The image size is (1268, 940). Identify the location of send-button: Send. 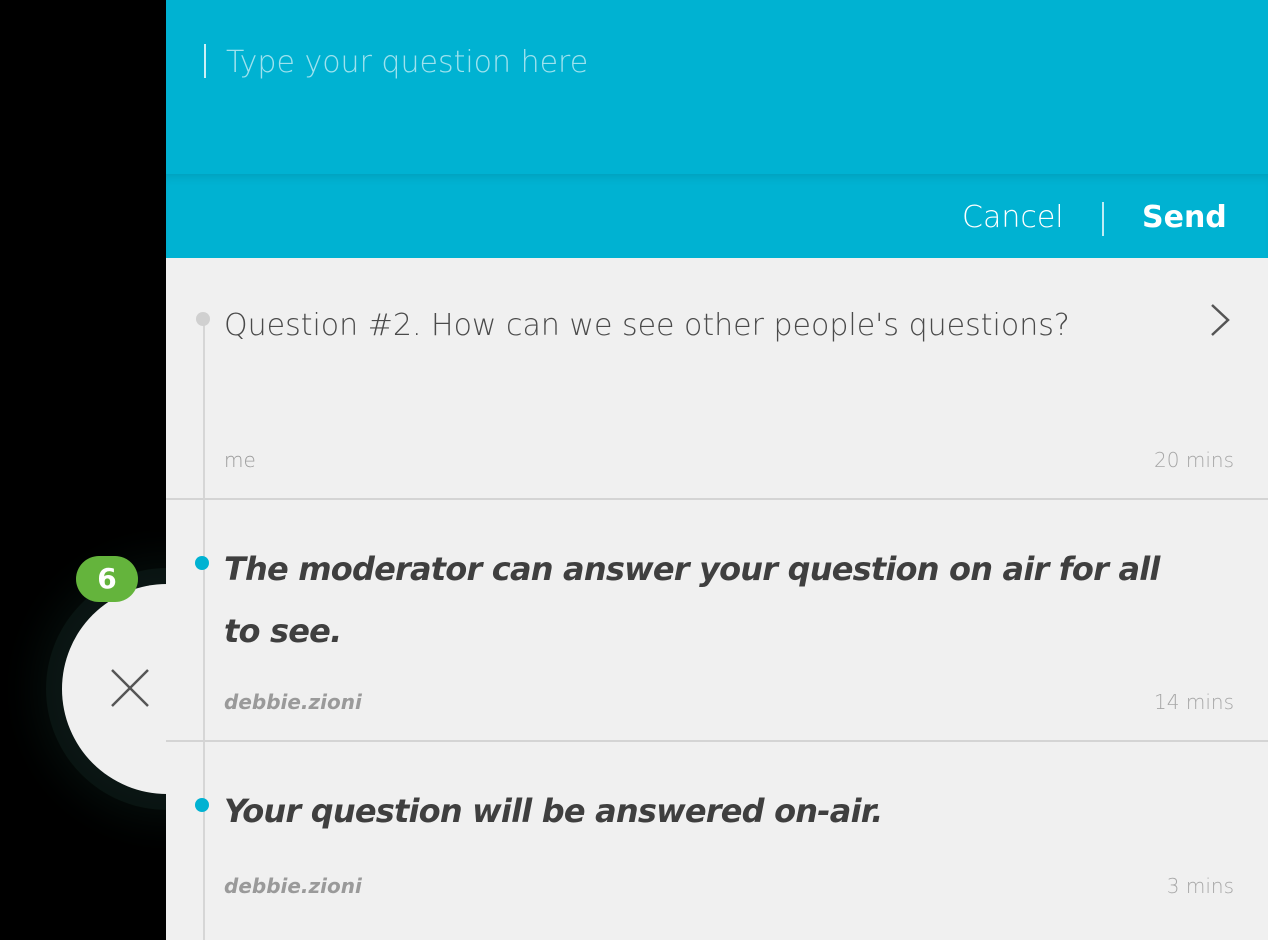
(1184, 218).